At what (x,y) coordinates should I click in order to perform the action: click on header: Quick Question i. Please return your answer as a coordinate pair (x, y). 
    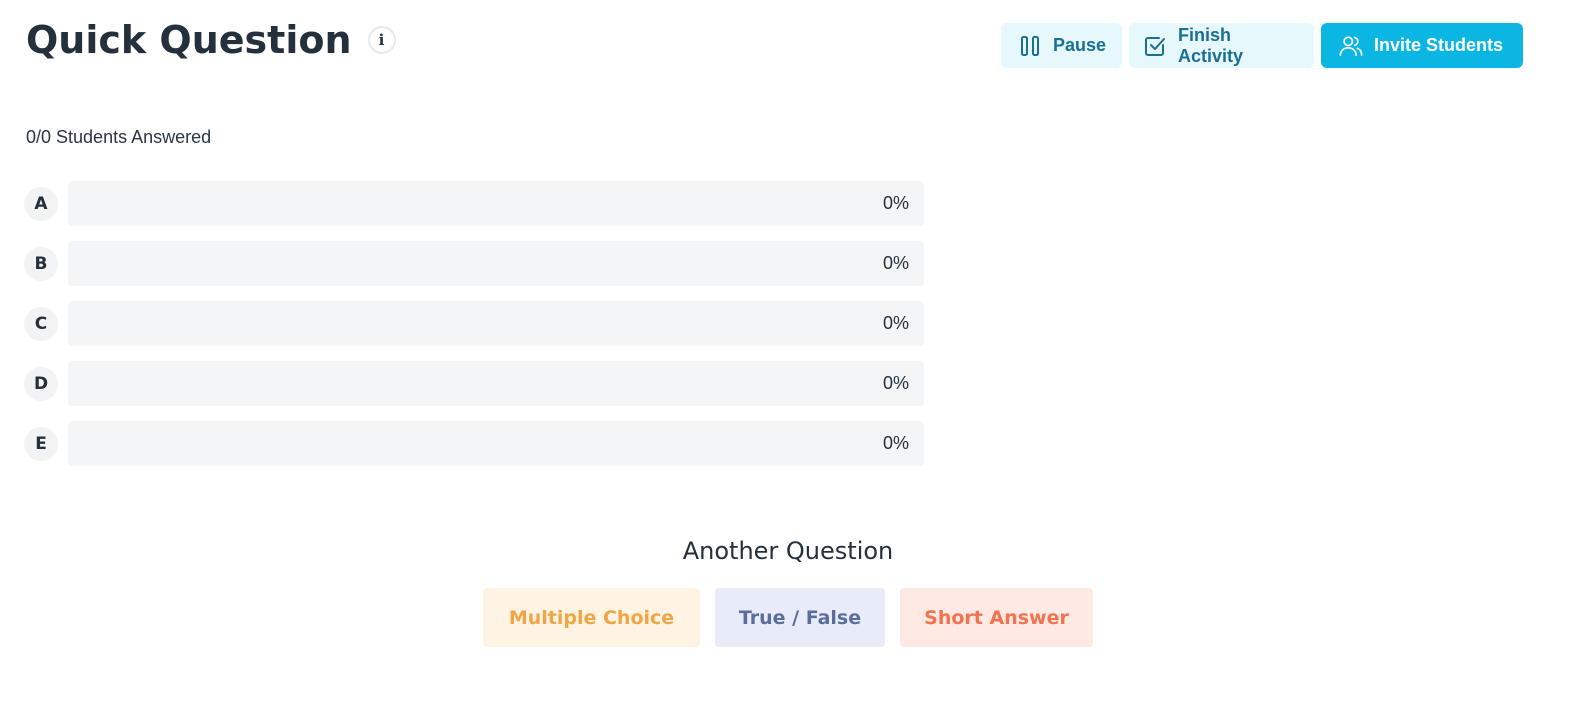
    Looking at the image, I should click on (211, 40).